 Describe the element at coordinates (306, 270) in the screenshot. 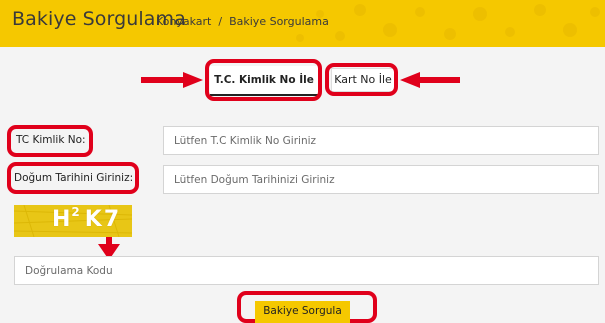

I see `verification-code-input: Doğrulama Kodu` at that location.